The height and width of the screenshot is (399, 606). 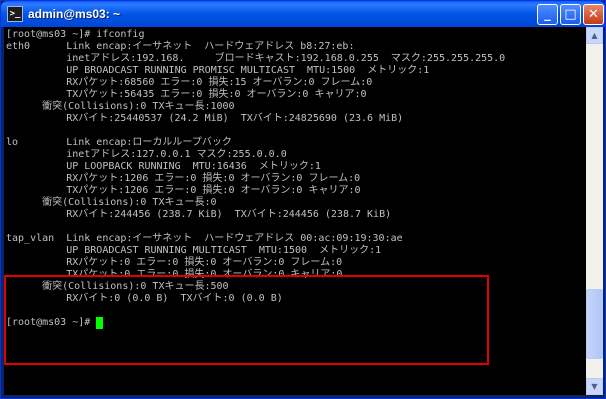 I want to click on minimize-button: _, so click(x=547, y=14).